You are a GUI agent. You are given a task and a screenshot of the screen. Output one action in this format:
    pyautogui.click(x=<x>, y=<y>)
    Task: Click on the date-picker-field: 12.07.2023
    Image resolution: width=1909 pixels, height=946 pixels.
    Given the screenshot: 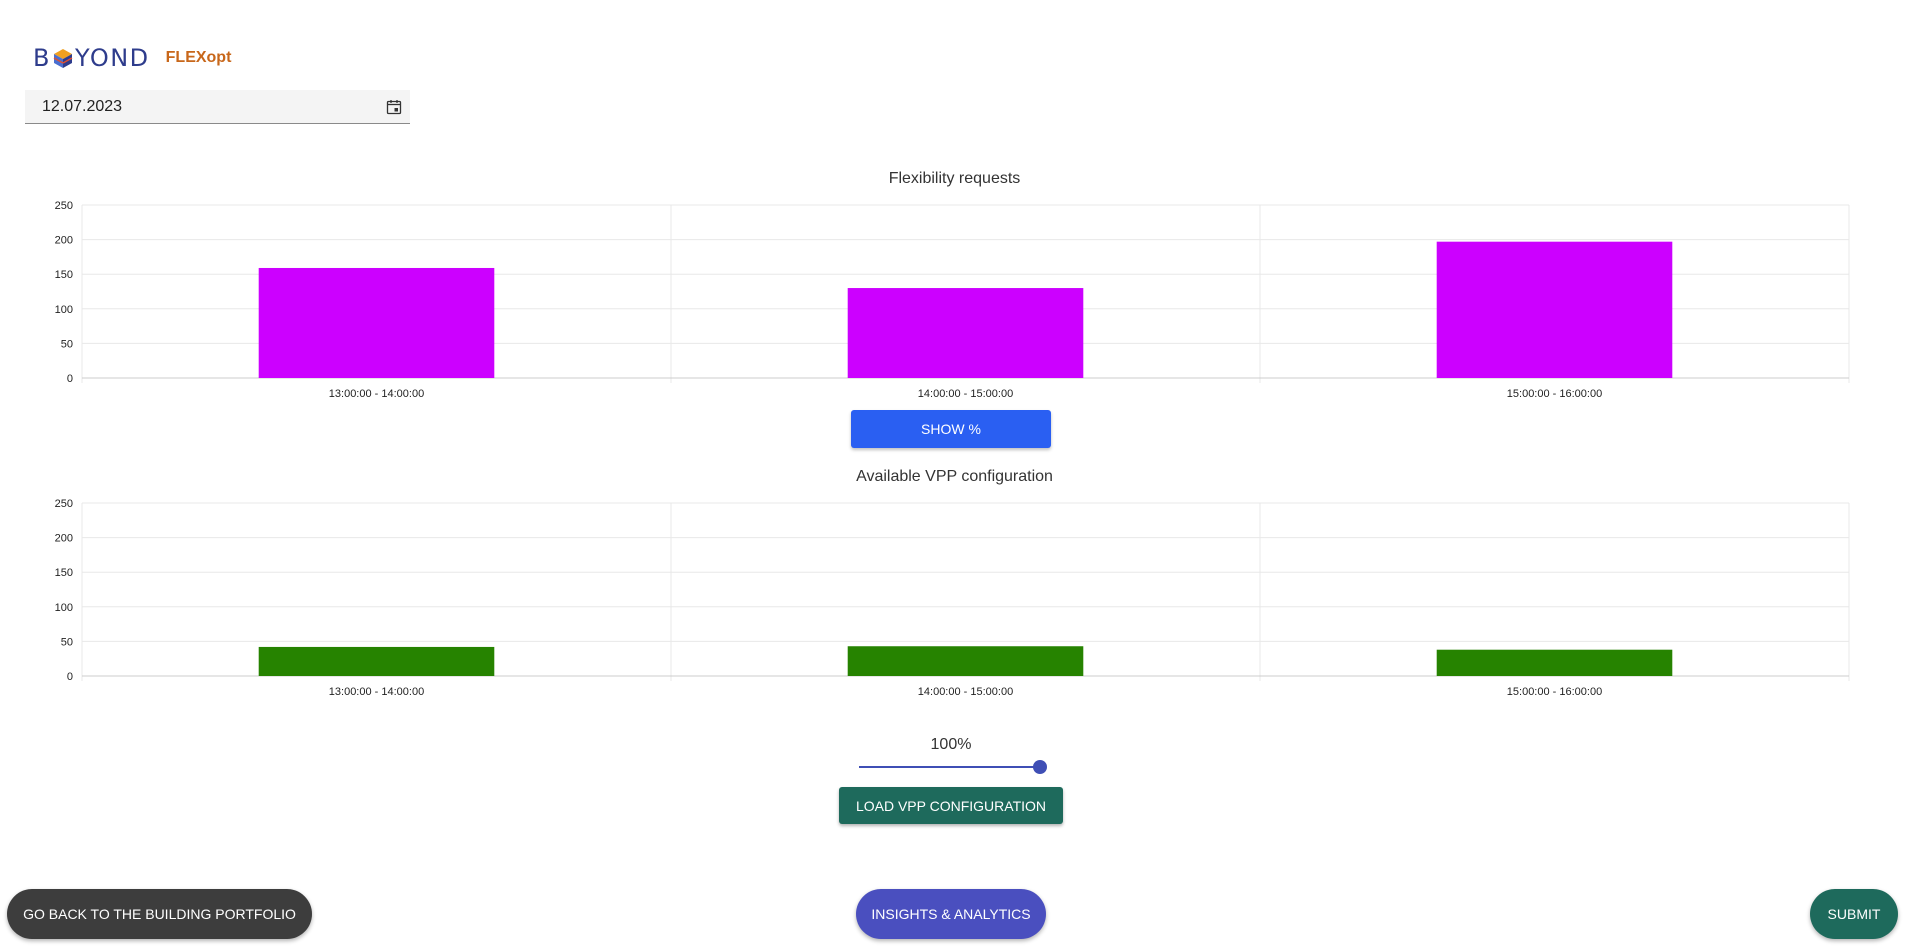 What is the action you would take?
    pyautogui.click(x=217, y=107)
    